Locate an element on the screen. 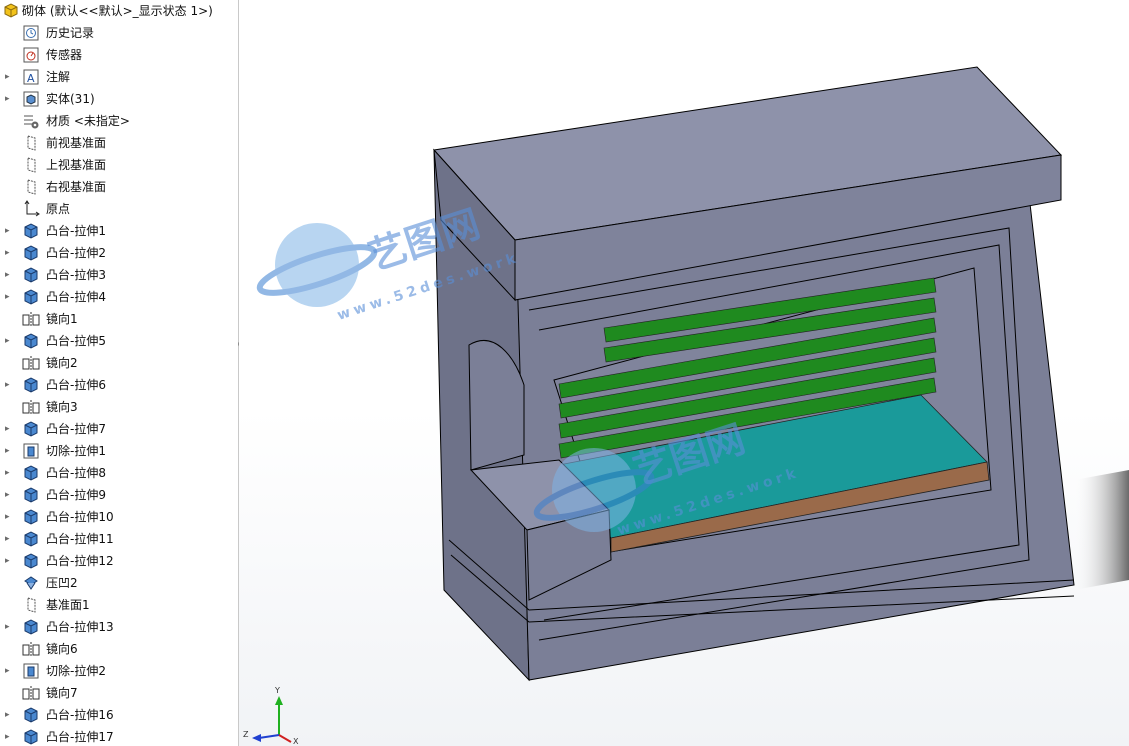 The image size is (1129, 746). tree-item-label: 凸台-拉伸16 is located at coordinates (80, 715).